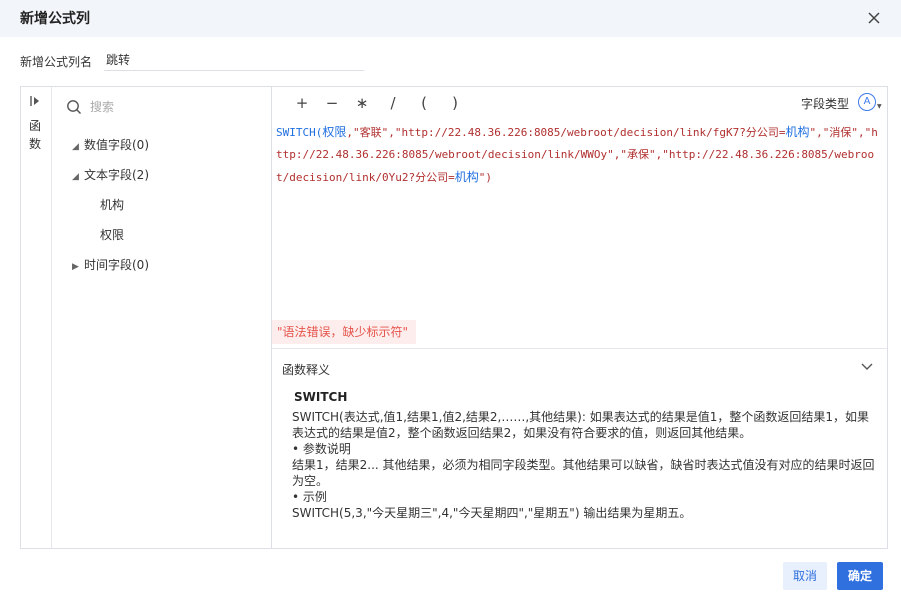 This screenshot has width=901, height=595. I want to click on help-line: • 示例, so click(309, 497).